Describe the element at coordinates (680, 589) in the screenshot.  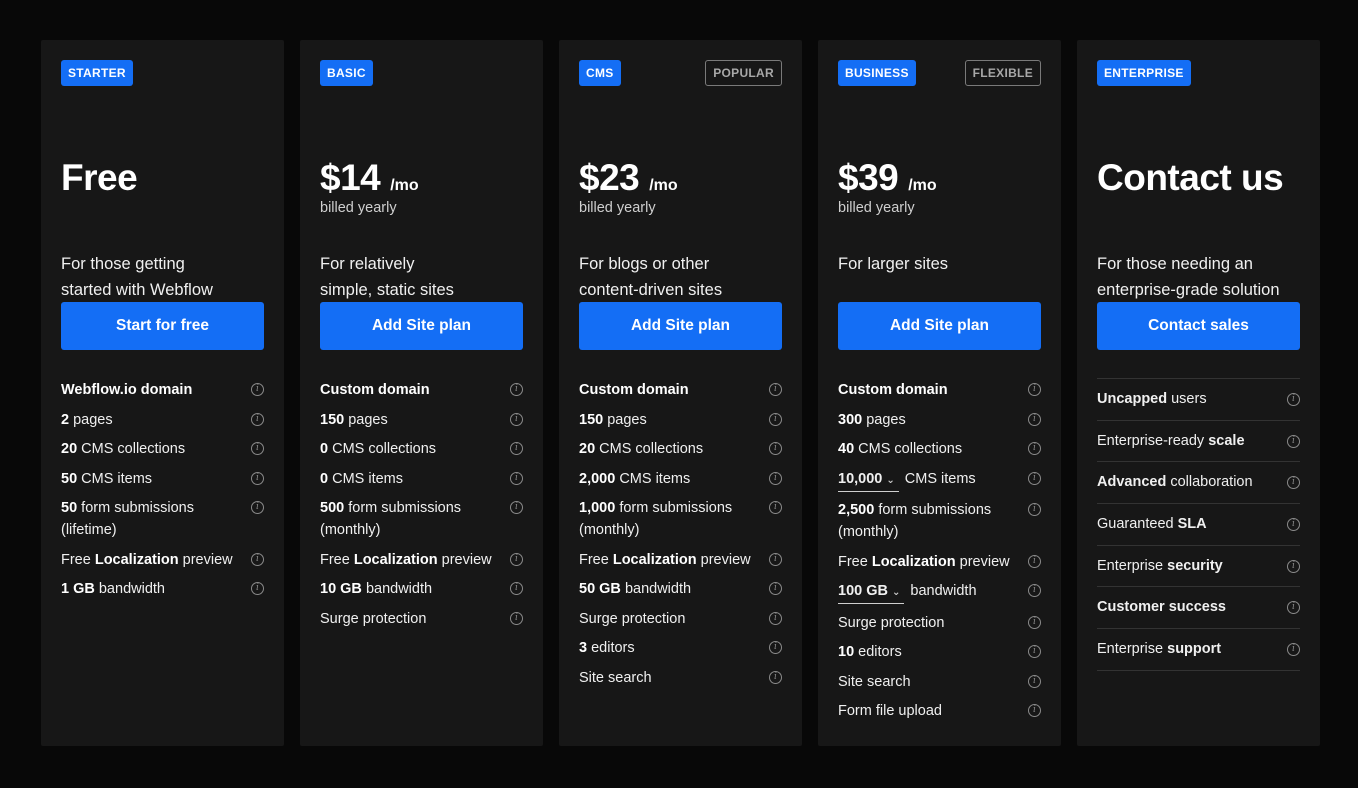
I see `feature-item: 50 GB bandwidth i` at that location.